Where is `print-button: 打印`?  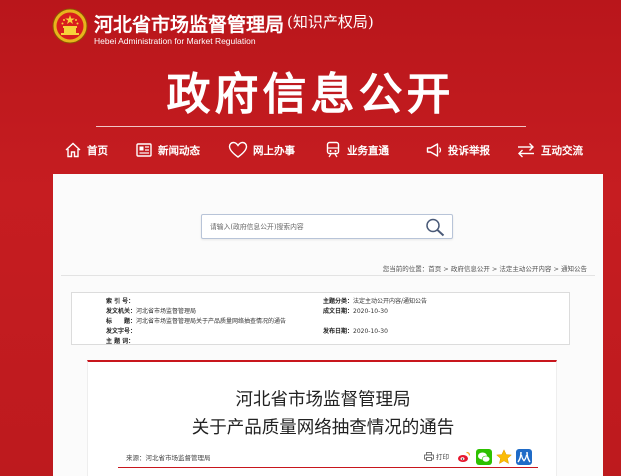
print-button: 打印 is located at coordinates (436, 456).